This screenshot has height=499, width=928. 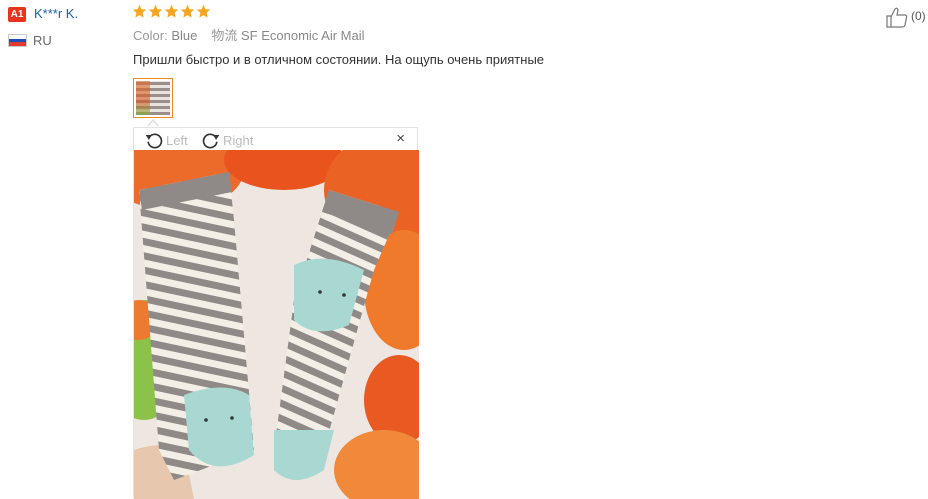 I want to click on review-attributes: Color: Blue 物流 SF Economic Air Mail, so click(x=249, y=36).